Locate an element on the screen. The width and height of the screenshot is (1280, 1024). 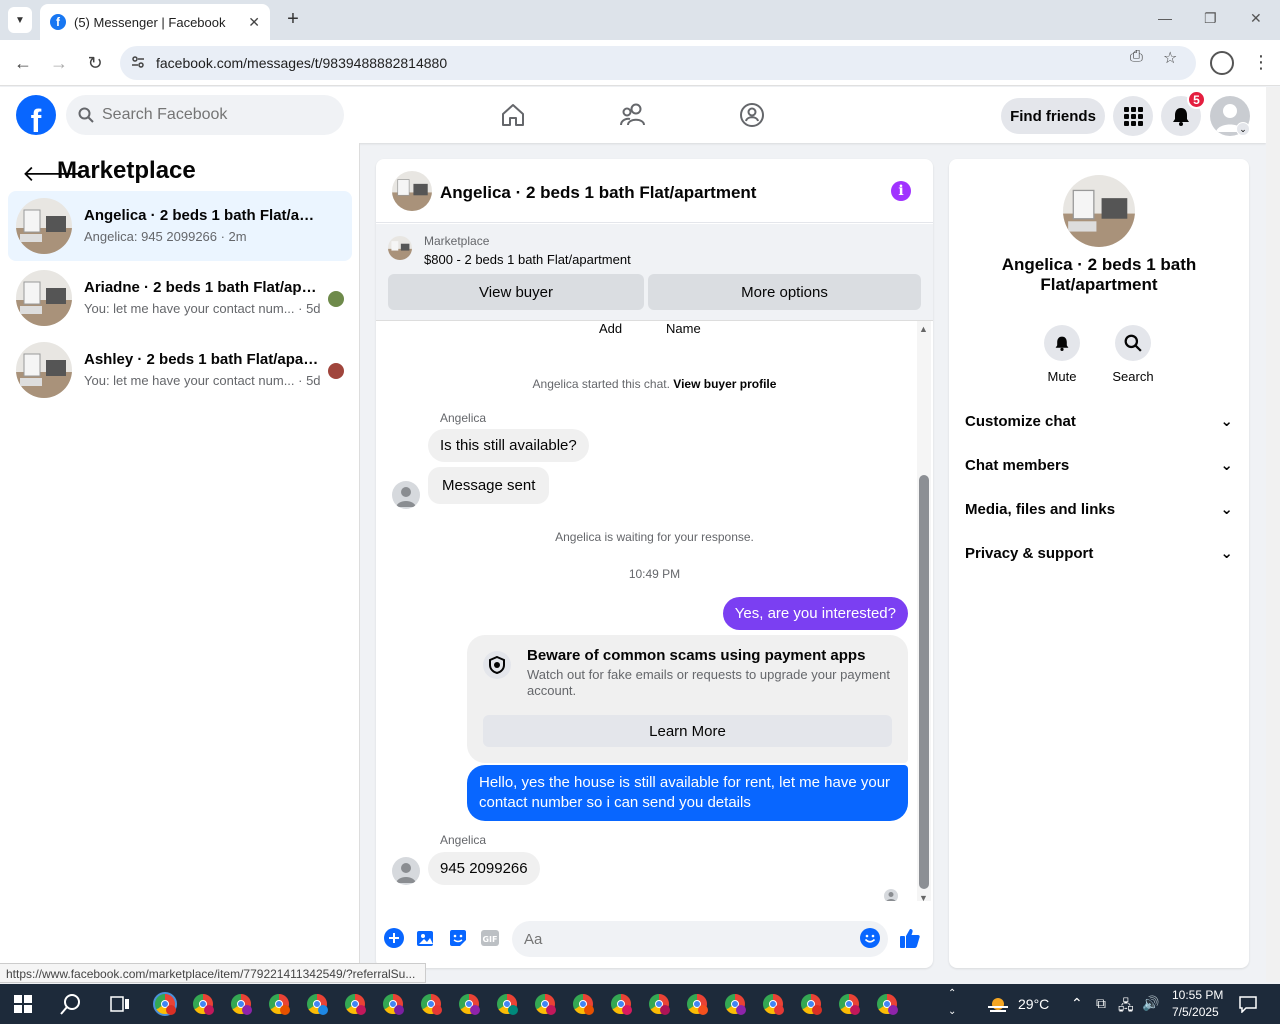
weather-icon is located at coordinates (998, 1004).